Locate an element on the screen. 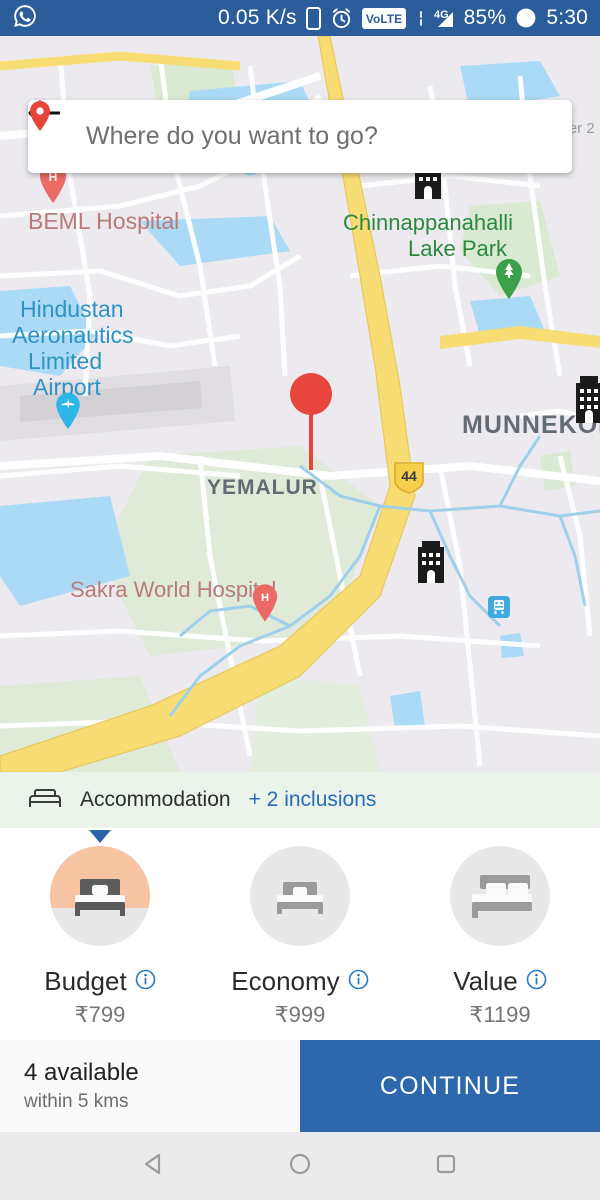 The height and width of the screenshot is (1200, 600). footer-bar: 4 available within 5 kms CONTINUE is located at coordinates (300, 1086).